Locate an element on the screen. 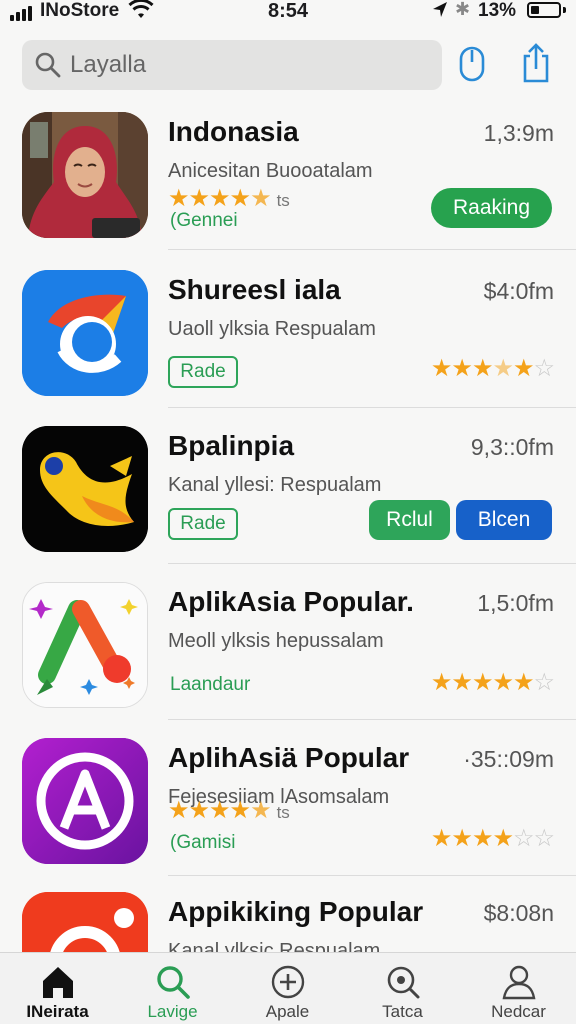  app-subtitle: Meoll ylksis hepussalam is located at coordinates (276, 641).